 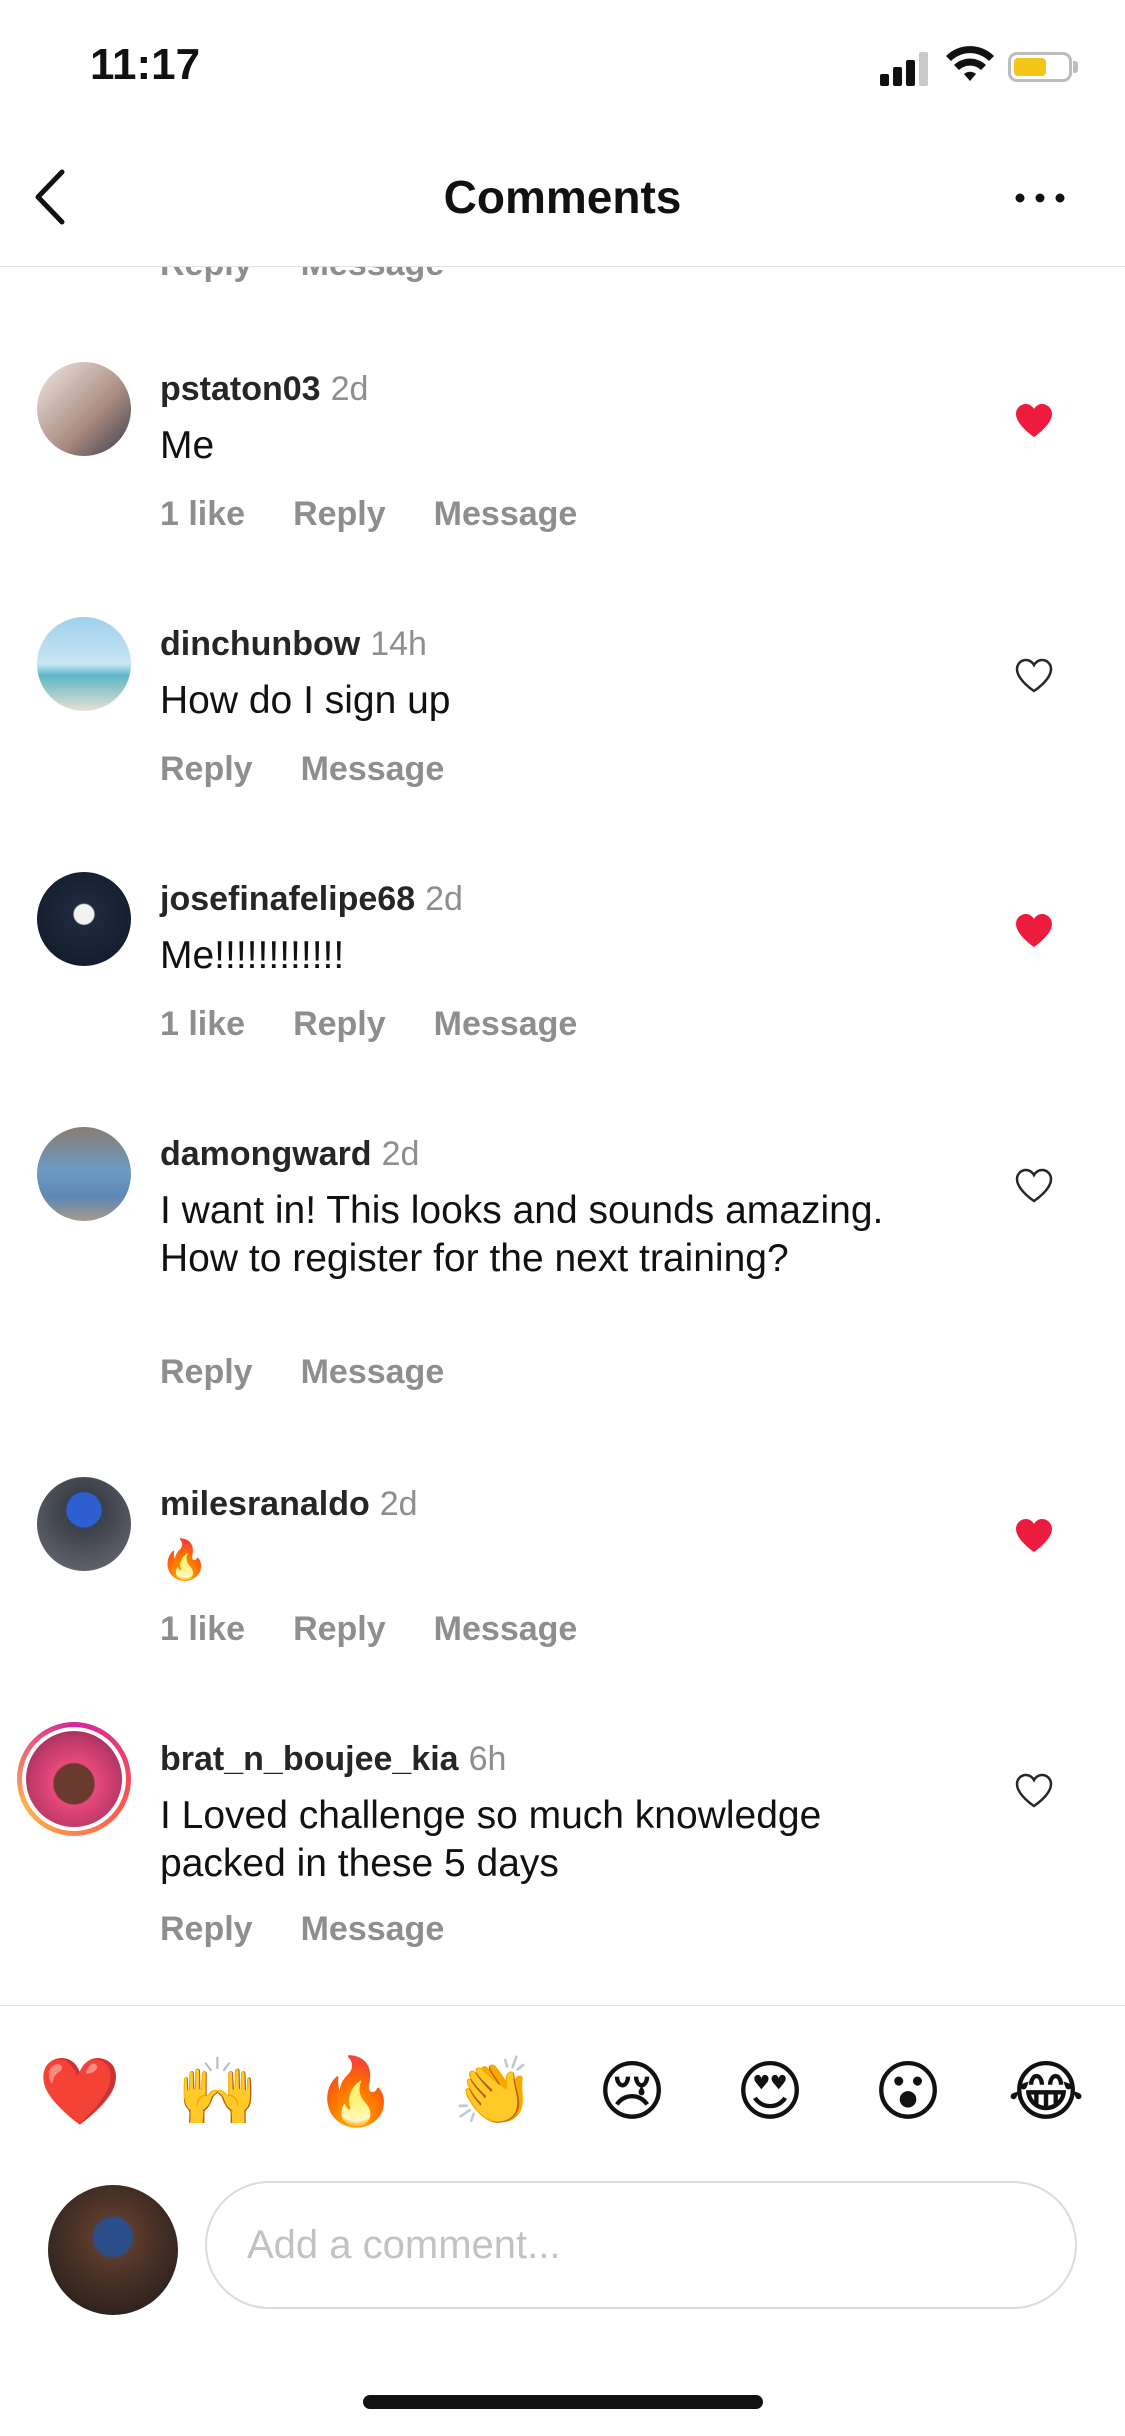 I want to click on emoji-laughing-button: 😂, so click(x=1046, y=2091).